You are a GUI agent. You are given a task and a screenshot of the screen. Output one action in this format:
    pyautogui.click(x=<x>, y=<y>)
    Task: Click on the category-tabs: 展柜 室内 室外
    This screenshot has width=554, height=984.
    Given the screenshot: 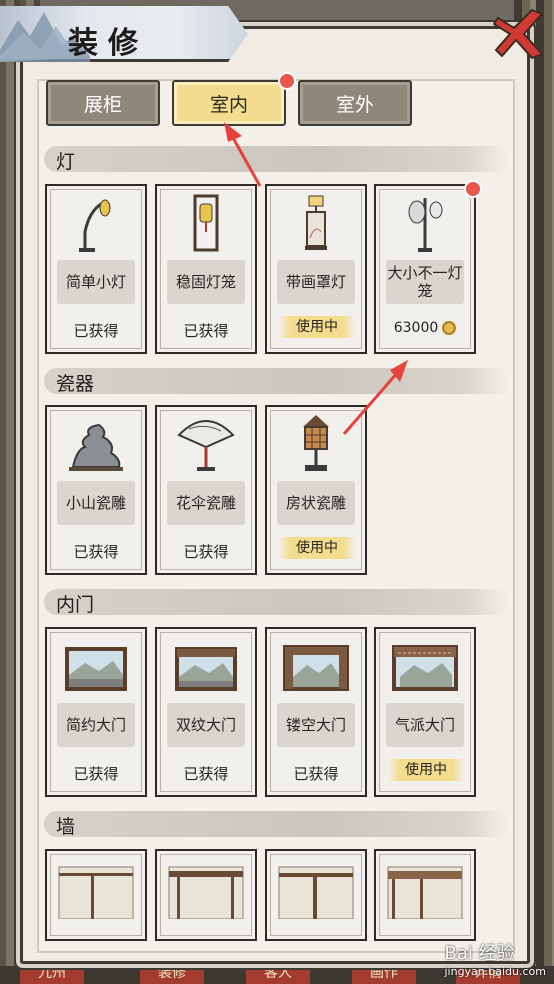 What is the action you would take?
    pyautogui.click(x=229, y=99)
    